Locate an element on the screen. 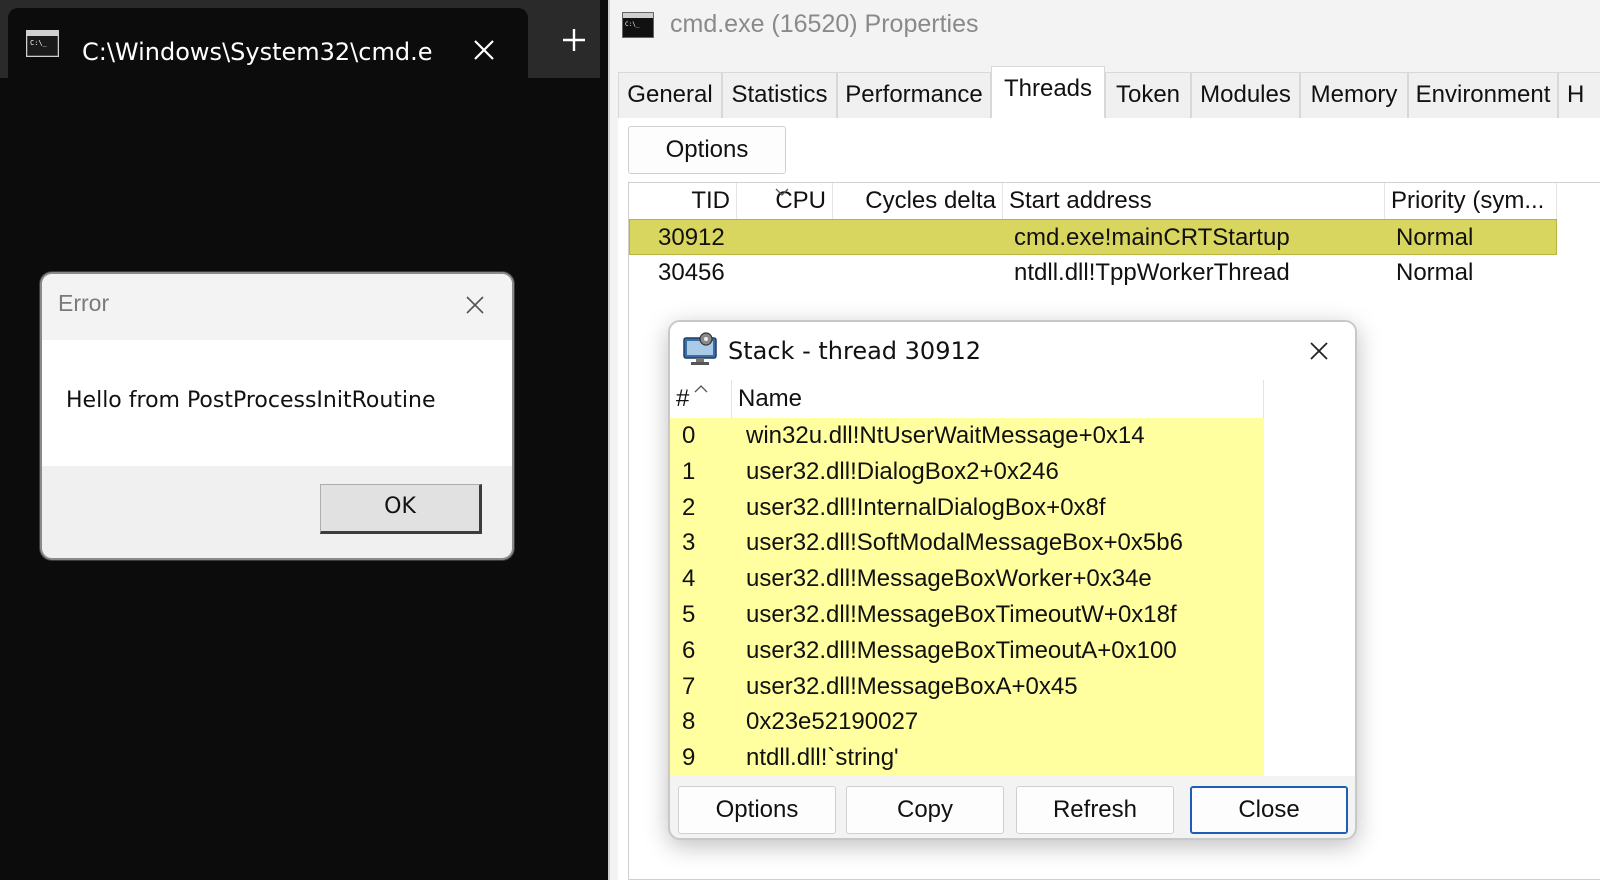 The width and height of the screenshot is (1600, 880). thread-start-address: cmd.exe!mainCRTStartup is located at coordinates (1152, 237).